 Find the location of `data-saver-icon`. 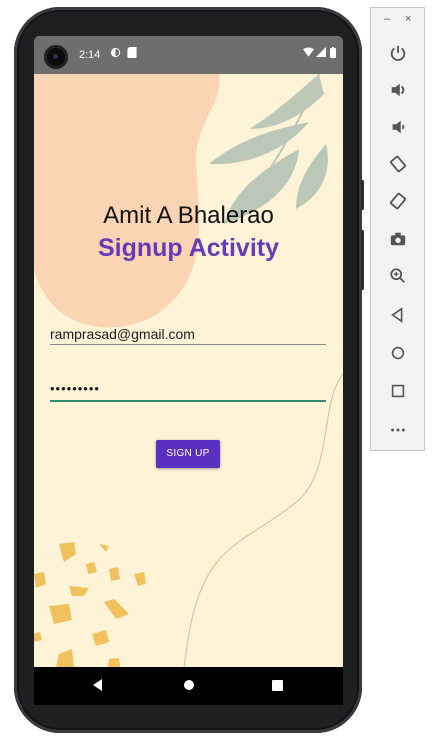

data-saver-icon is located at coordinates (115, 54).